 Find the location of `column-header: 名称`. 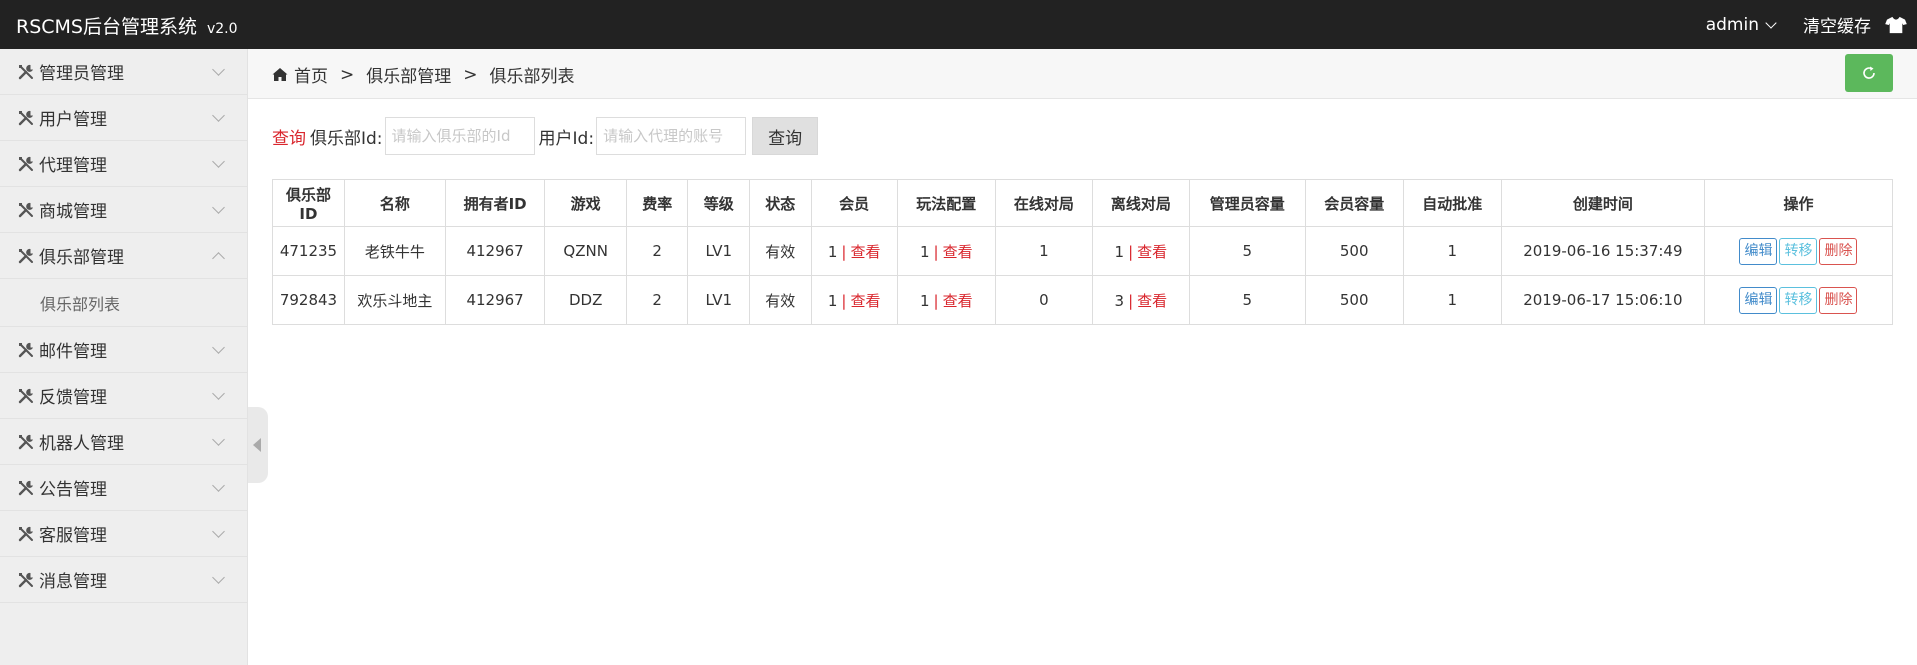

column-header: 名称 is located at coordinates (394, 203).